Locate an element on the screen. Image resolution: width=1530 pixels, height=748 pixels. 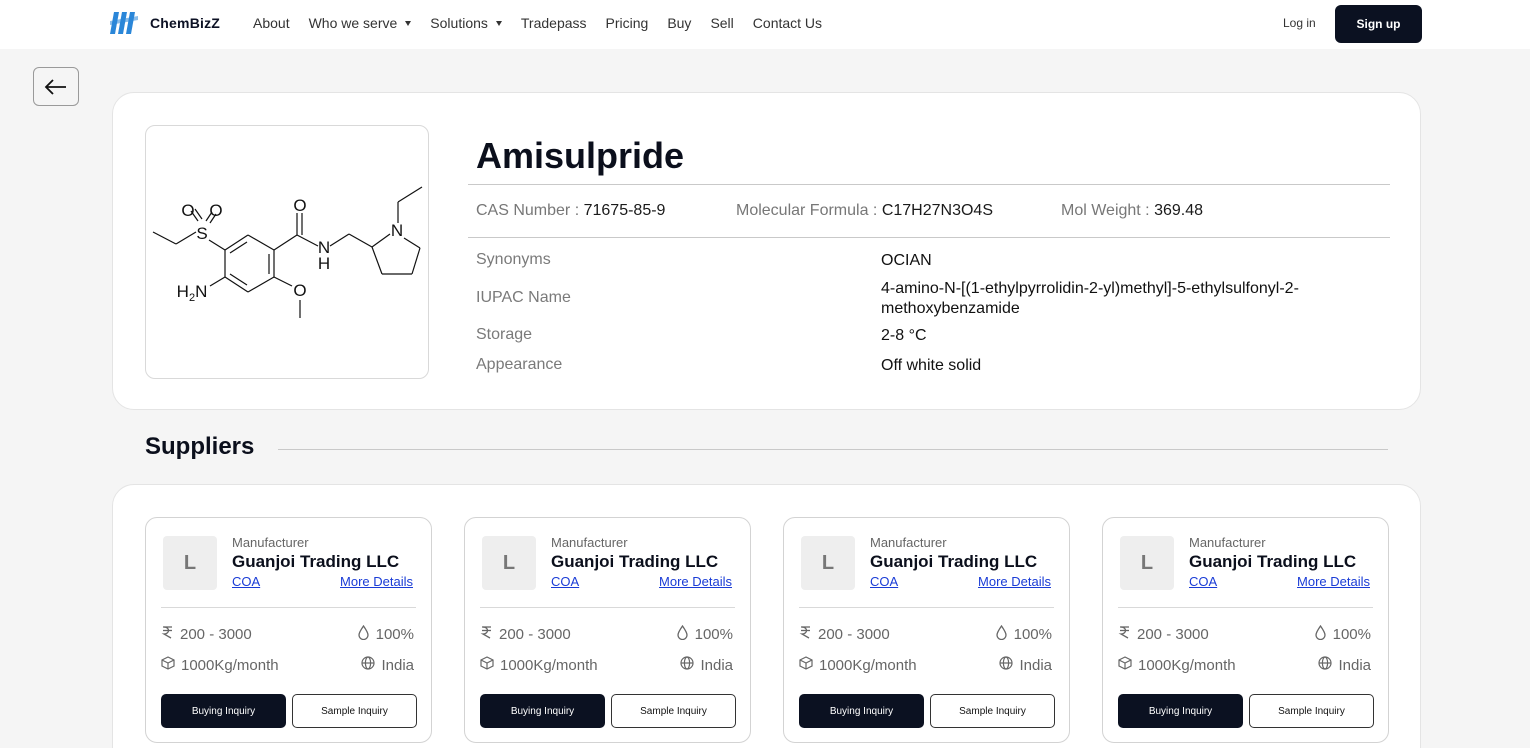
arrow-left-icon is located at coordinates (55, 86).